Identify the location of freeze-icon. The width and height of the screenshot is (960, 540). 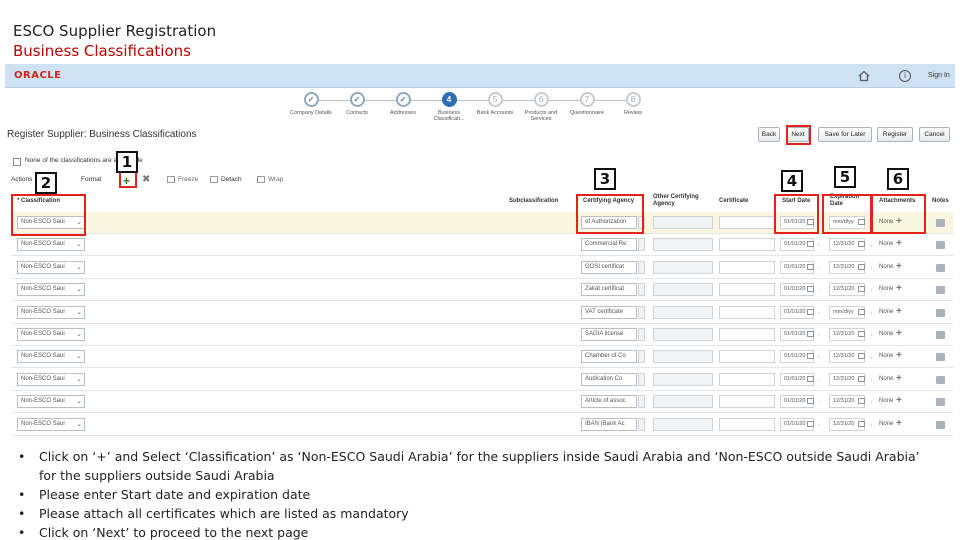
(171, 179).